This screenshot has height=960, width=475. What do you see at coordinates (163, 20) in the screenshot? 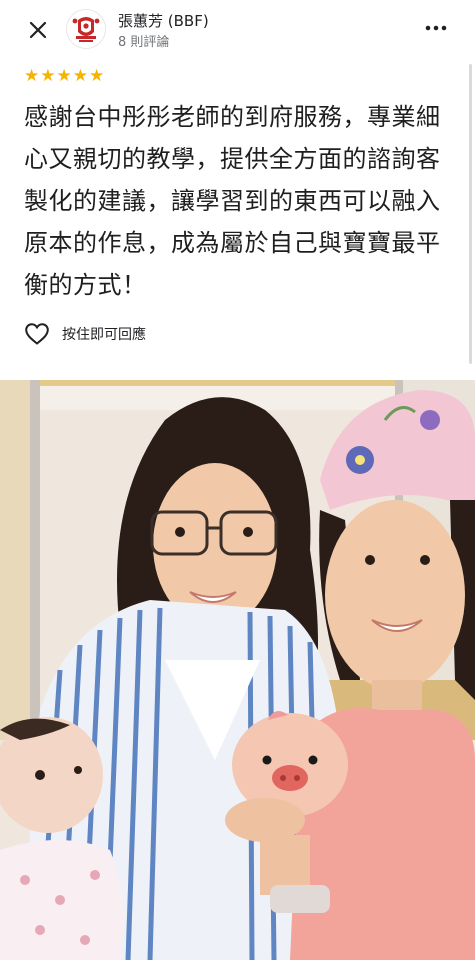
I see `reviewer-name: 張蕙芳 (BBF)` at bounding box center [163, 20].